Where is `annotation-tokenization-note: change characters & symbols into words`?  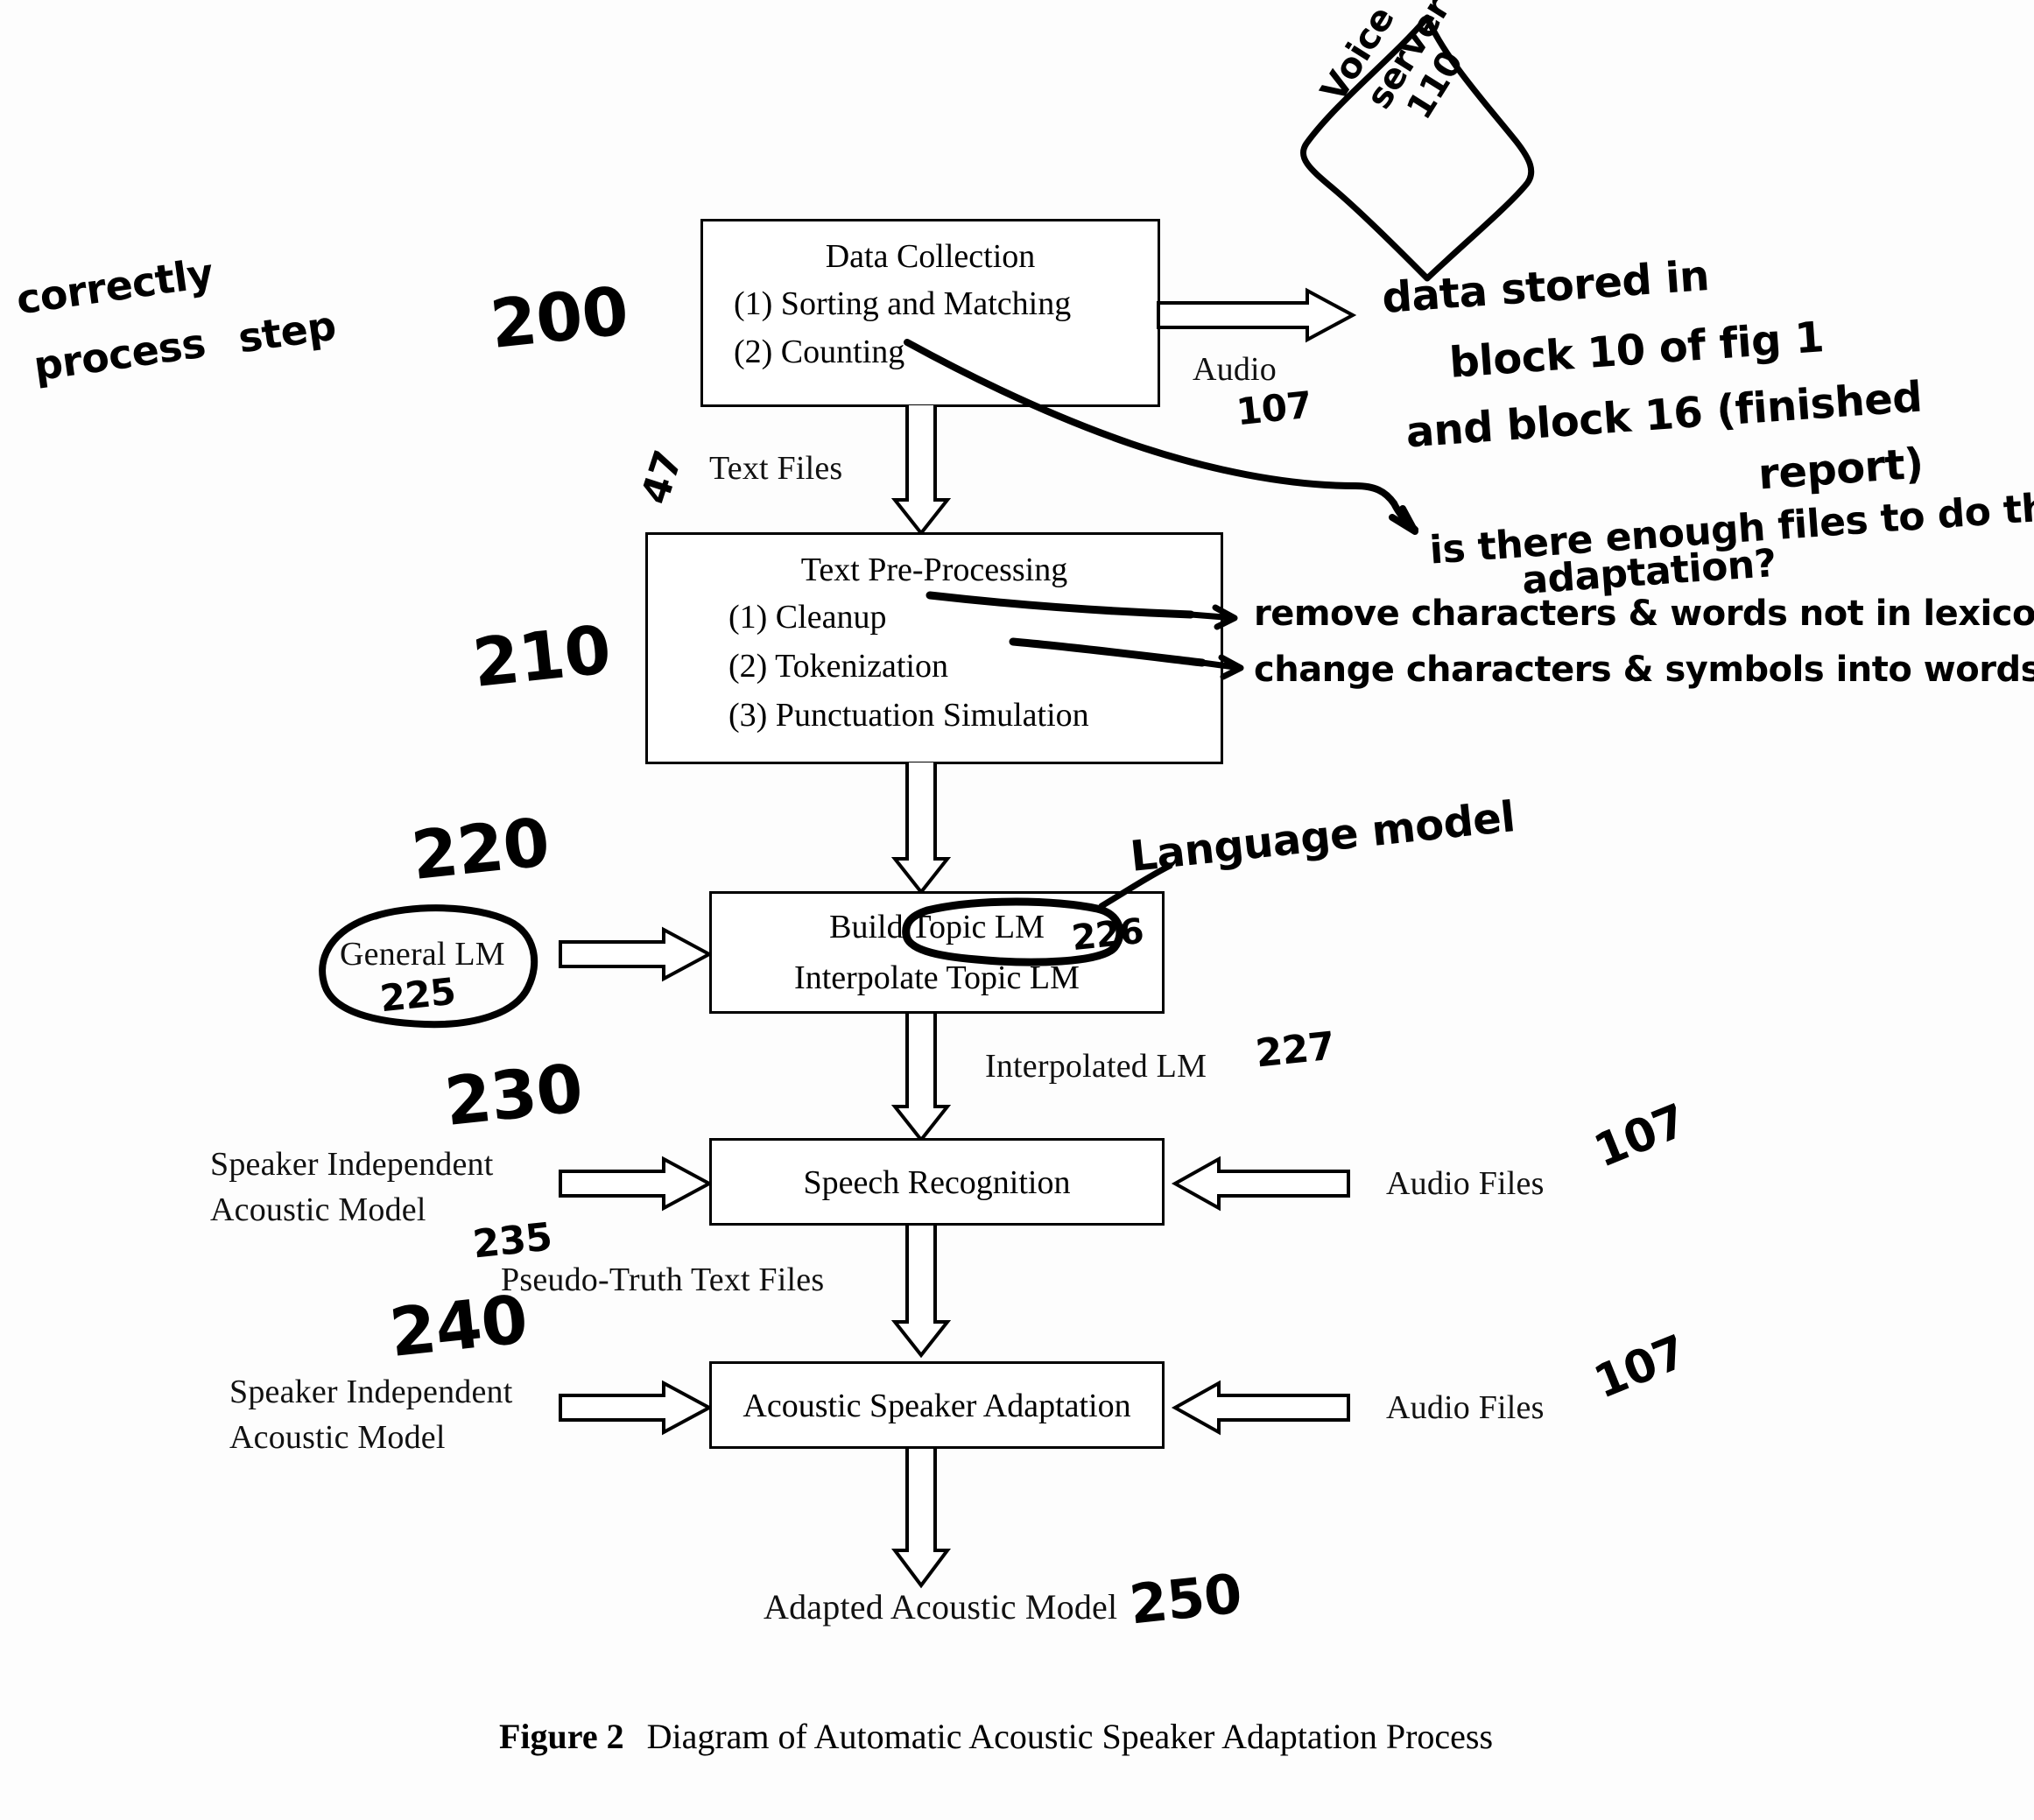 annotation-tokenization-note: change characters & symbols into words is located at coordinates (1644, 670).